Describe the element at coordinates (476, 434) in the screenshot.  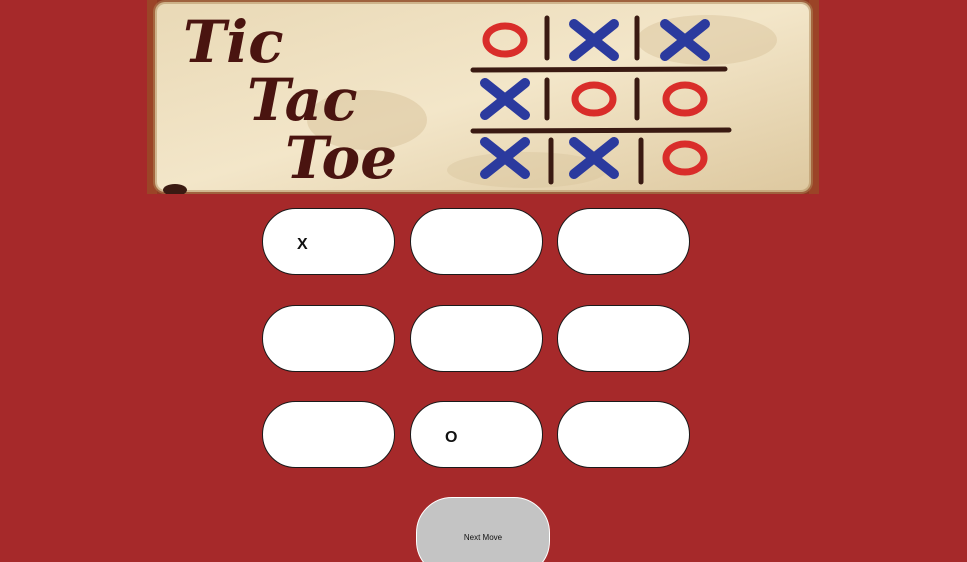
I see `board-cell-8: O` at that location.